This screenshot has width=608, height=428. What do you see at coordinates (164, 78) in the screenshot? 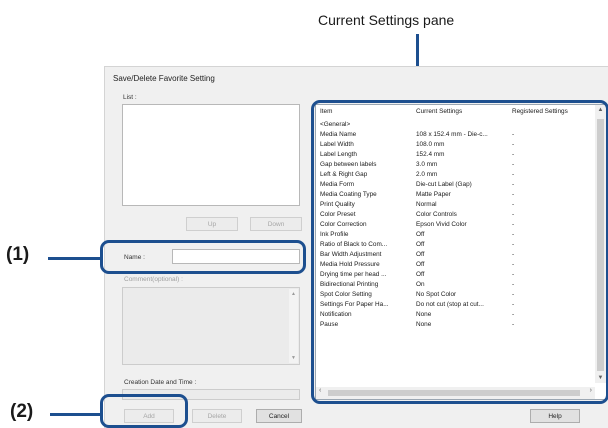
I see `dialog-title: Save/Delete Favorite Setting` at bounding box center [164, 78].